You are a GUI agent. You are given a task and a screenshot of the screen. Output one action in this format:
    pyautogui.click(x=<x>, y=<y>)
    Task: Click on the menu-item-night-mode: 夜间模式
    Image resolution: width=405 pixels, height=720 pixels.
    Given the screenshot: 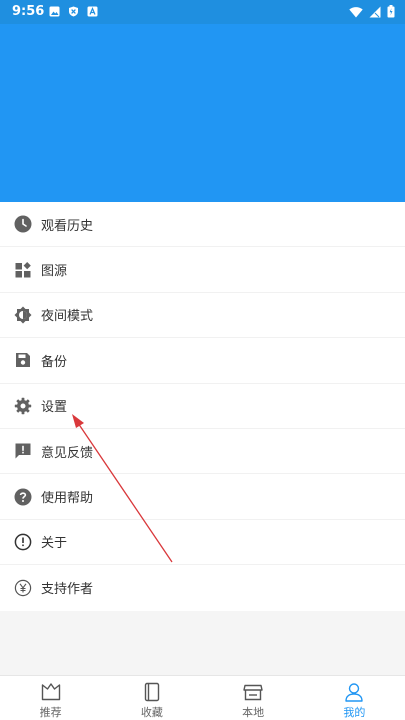 What is the action you would take?
    pyautogui.click(x=202, y=316)
    